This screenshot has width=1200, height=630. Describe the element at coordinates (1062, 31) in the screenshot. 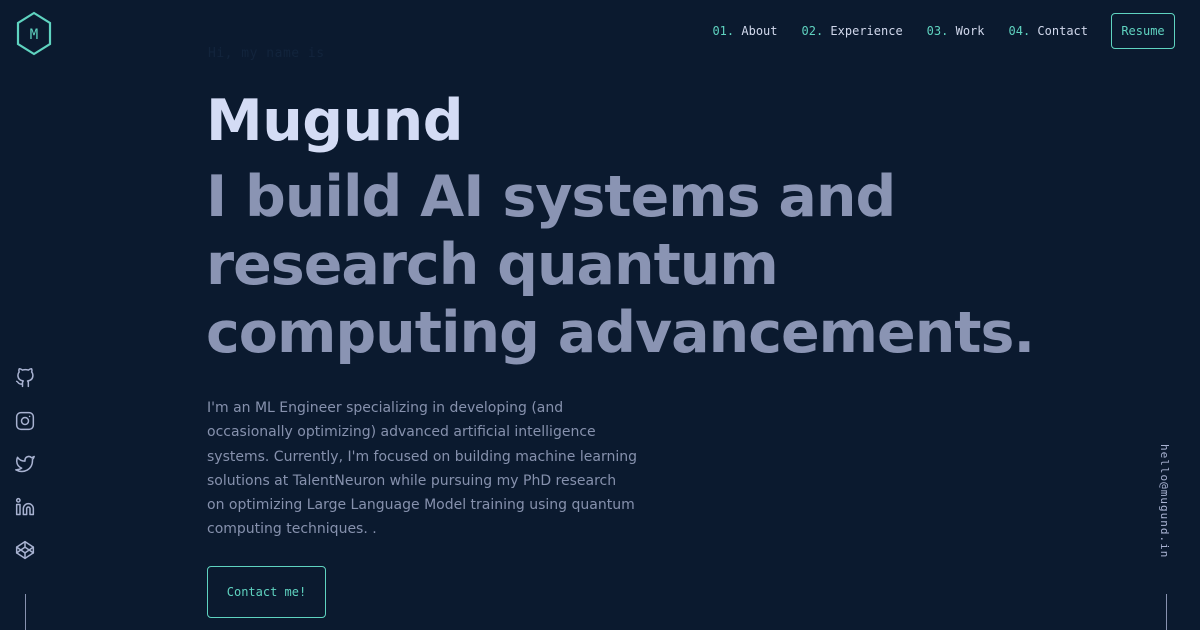

I see `nav-item-label: Contact` at that location.